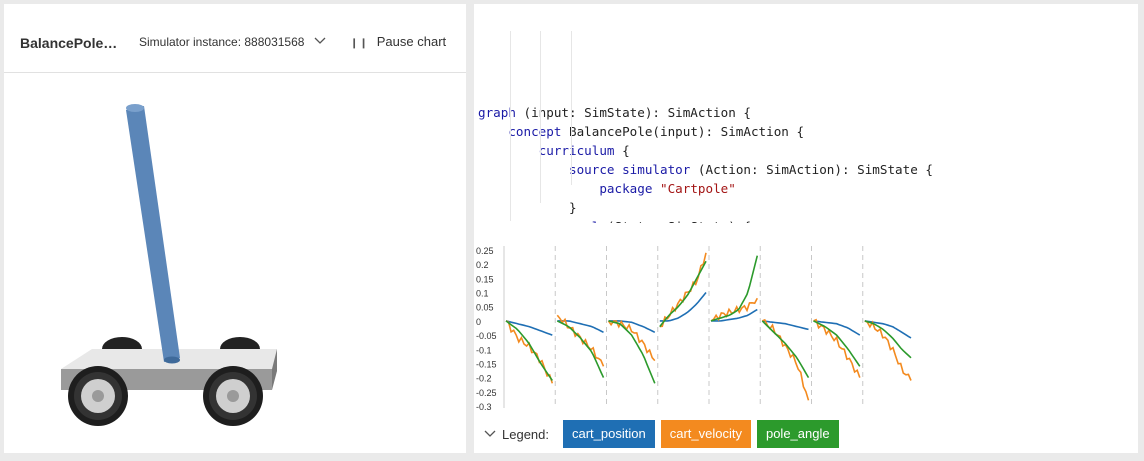 The image size is (1144, 461). I want to click on code-line: graph (input: SimState): SimAction {, so click(806, 112).